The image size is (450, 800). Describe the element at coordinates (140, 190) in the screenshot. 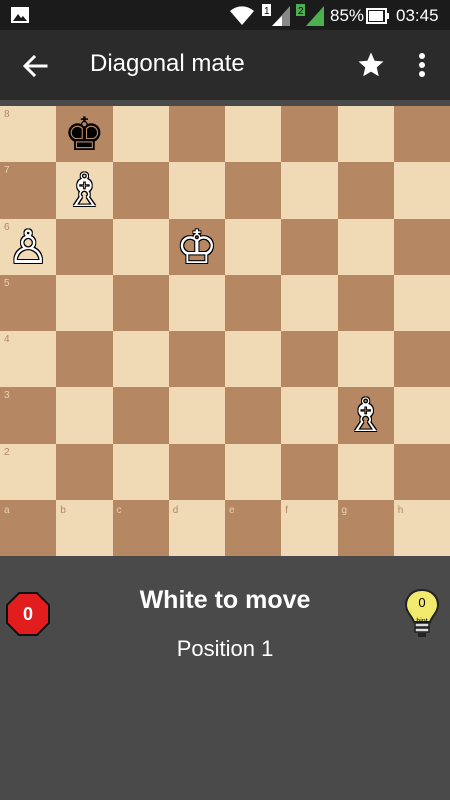

I see `square-c7` at that location.